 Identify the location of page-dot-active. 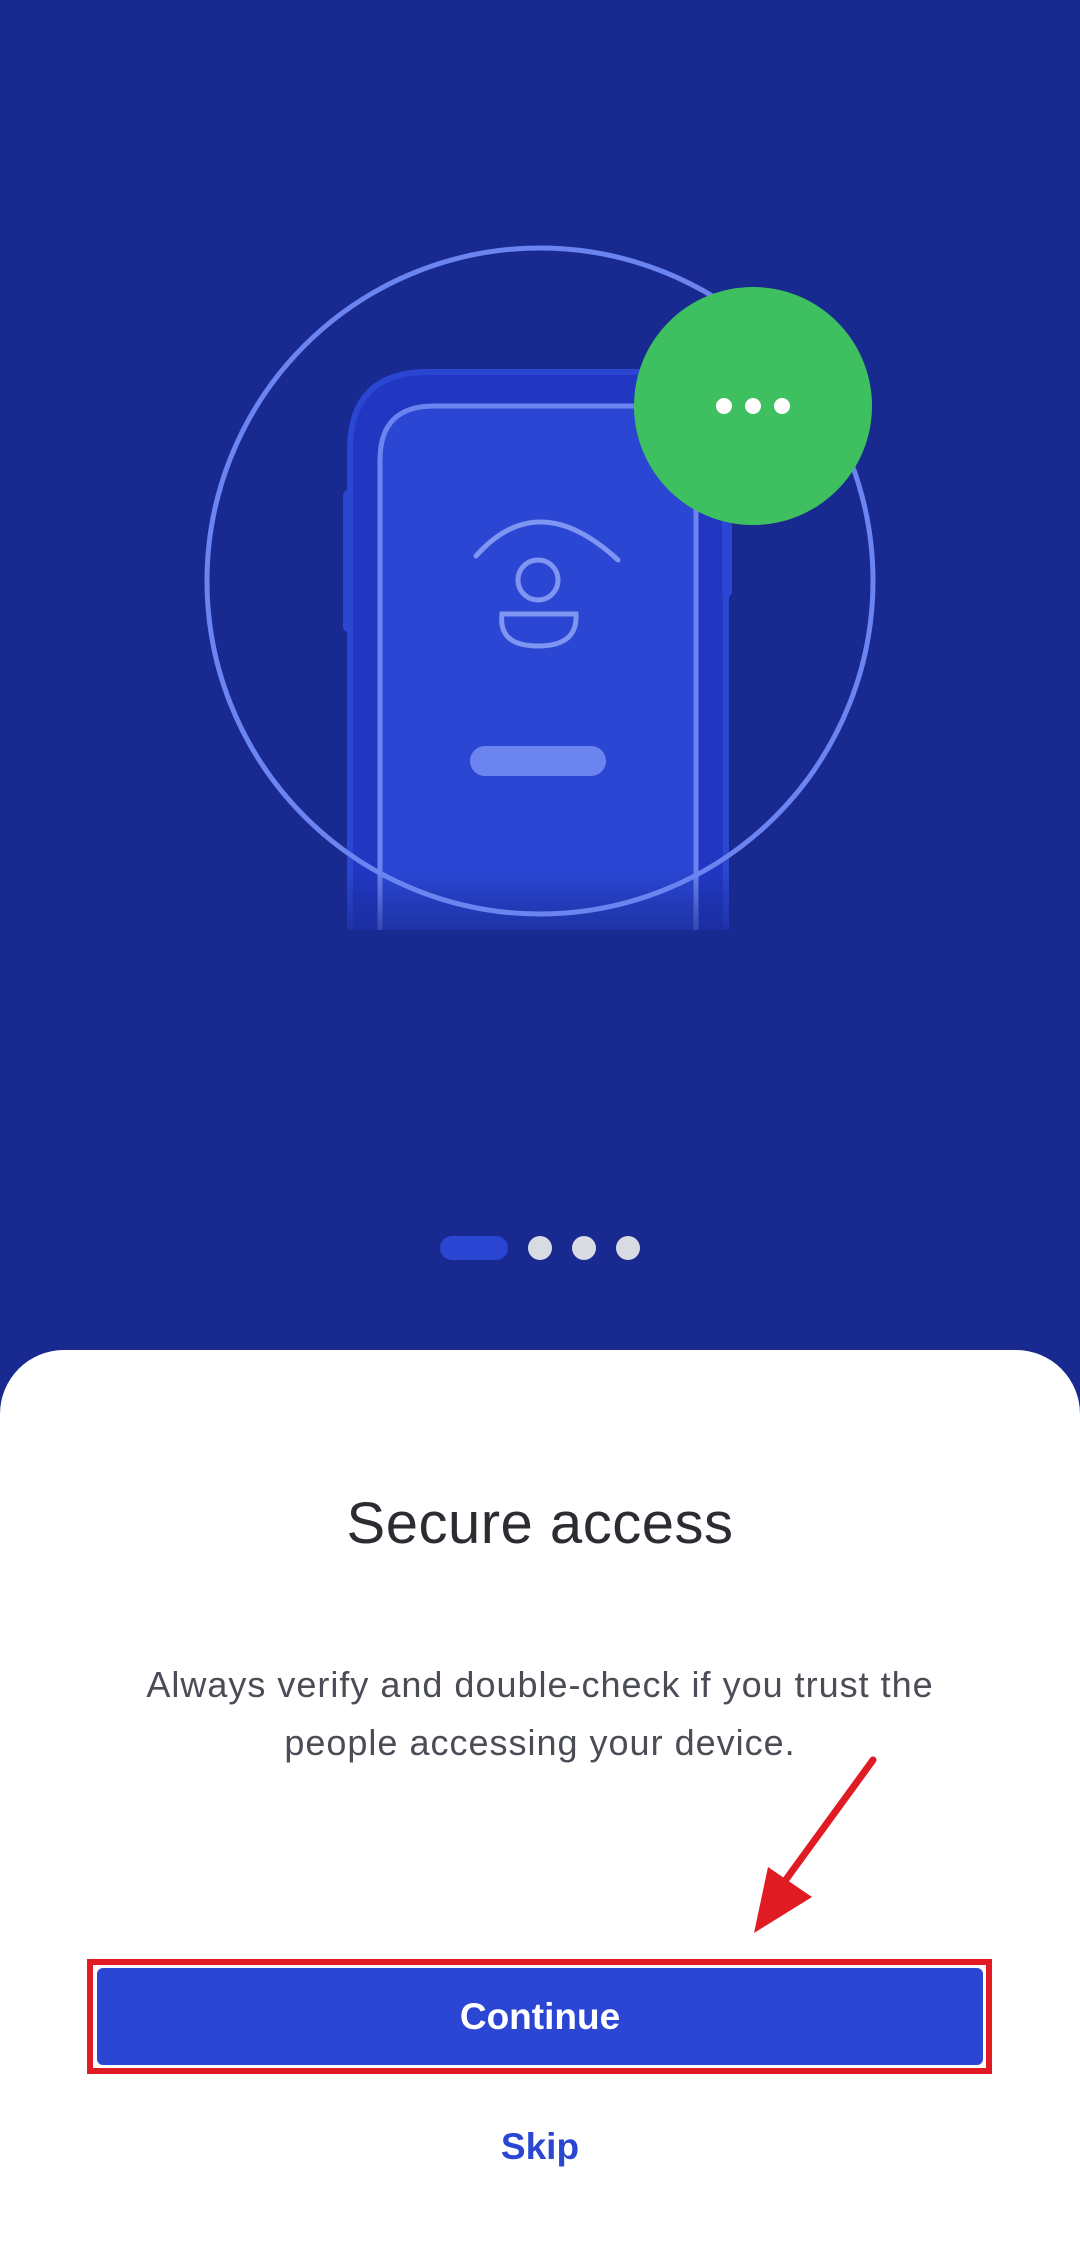
(474, 1248).